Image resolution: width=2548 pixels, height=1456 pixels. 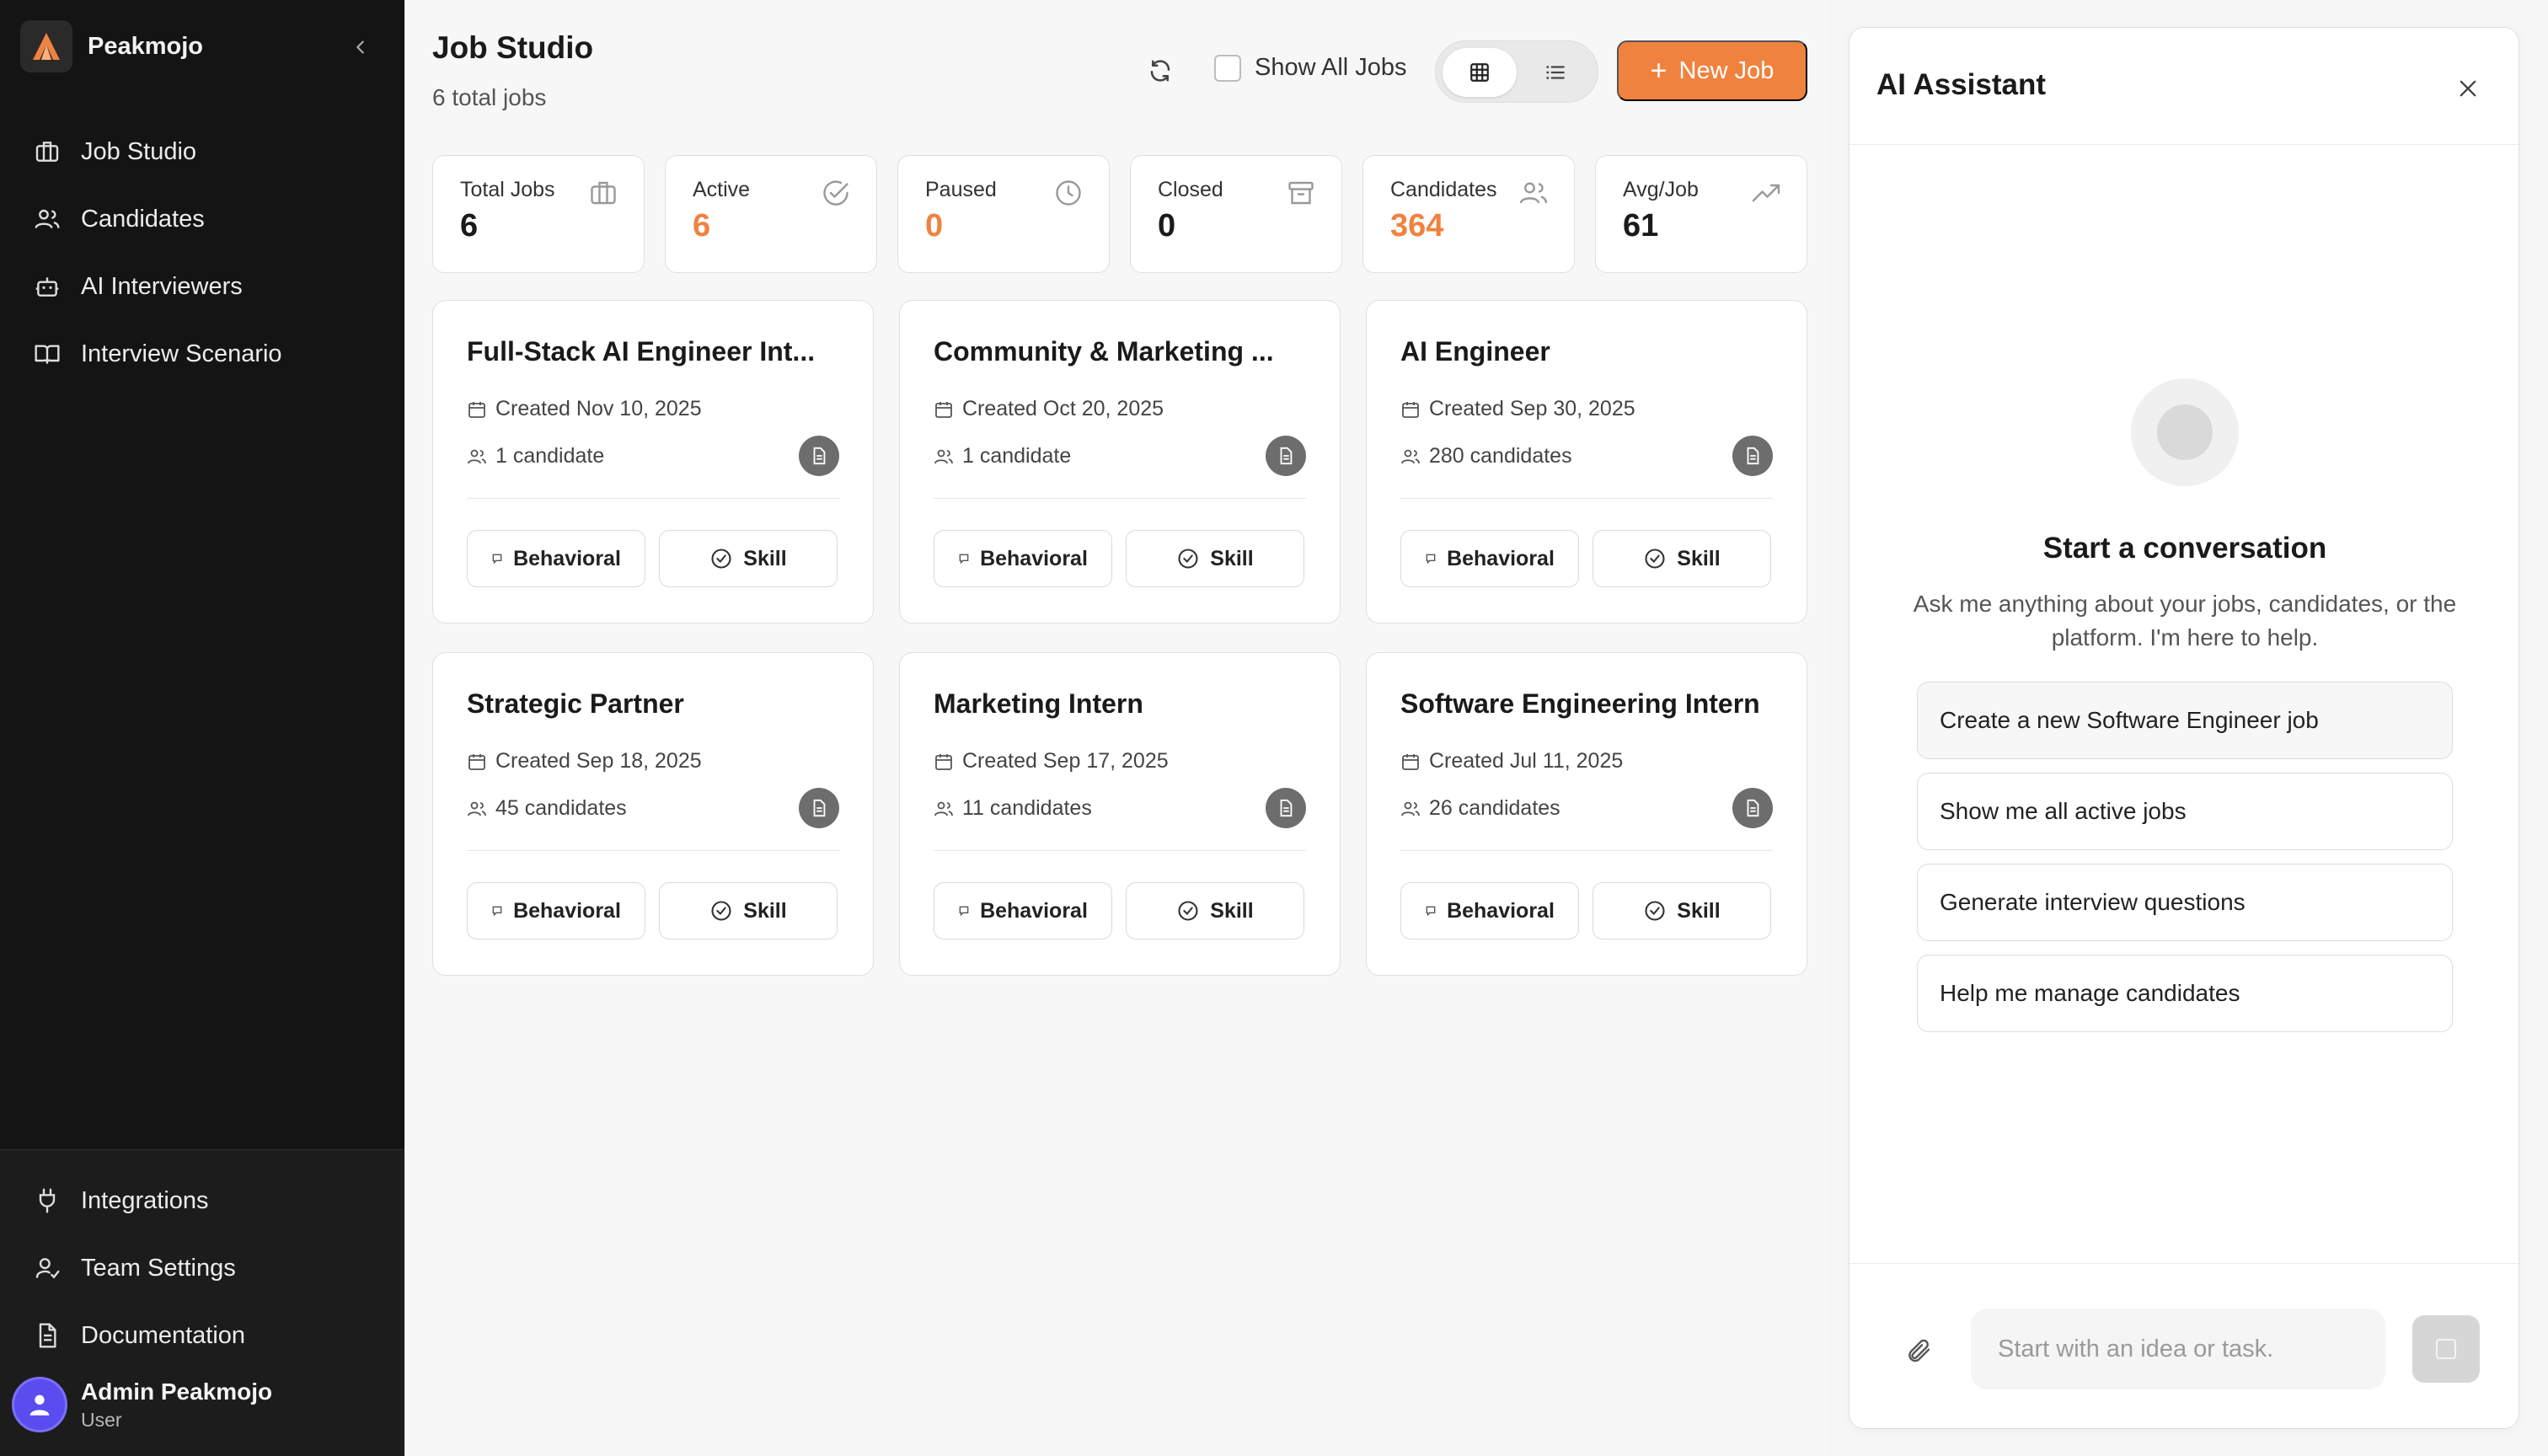 What do you see at coordinates (1532, 408) in the screenshot?
I see `job-created-text: Created Sep 30, 2025` at bounding box center [1532, 408].